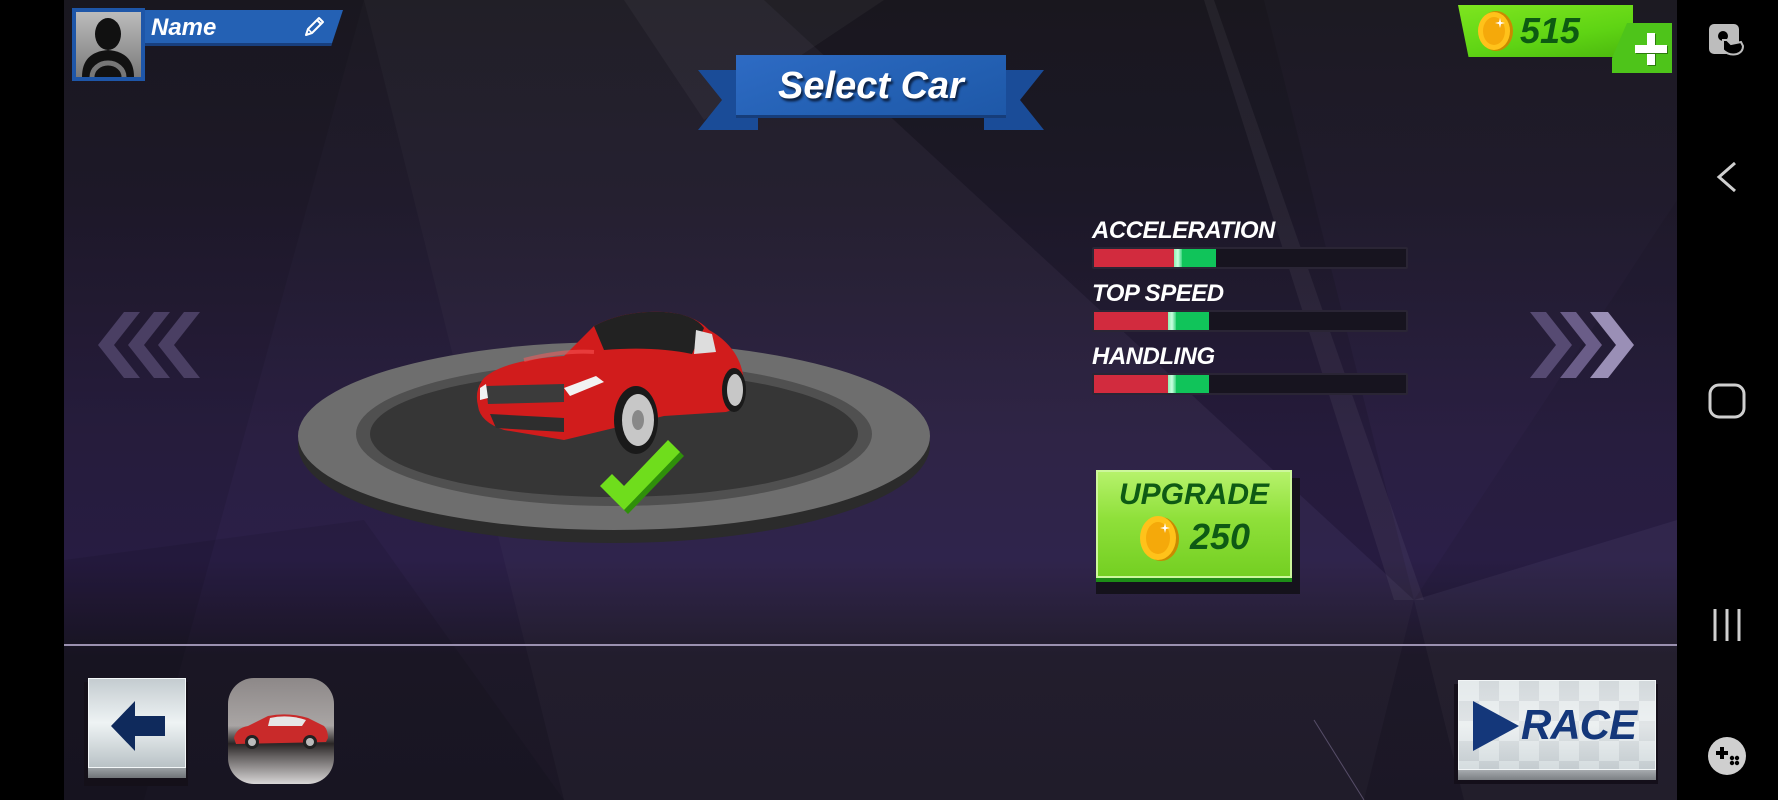  Describe the element at coordinates (1193, 494) in the screenshot. I see `upgrade-label: UPGRADE` at that location.